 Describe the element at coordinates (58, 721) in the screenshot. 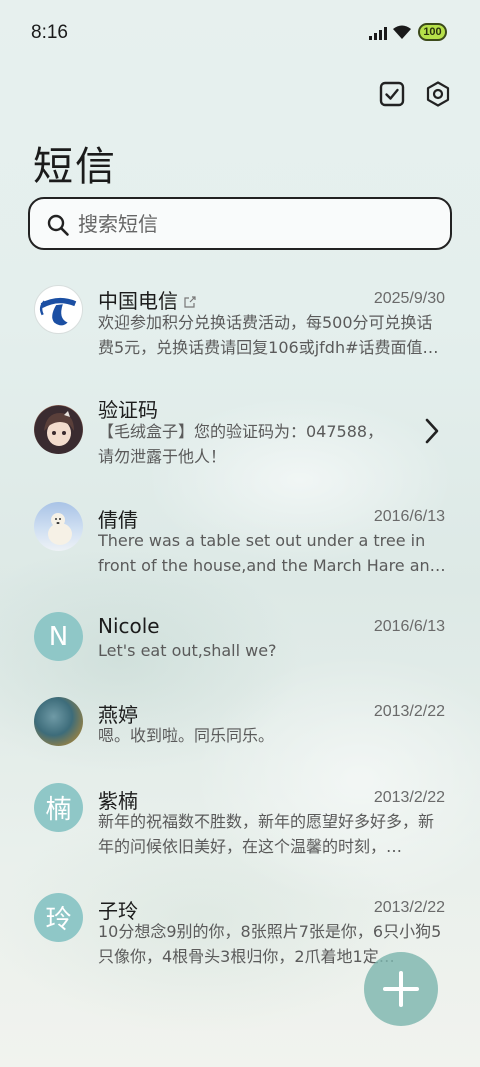

I see `landscape-avatar` at that location.